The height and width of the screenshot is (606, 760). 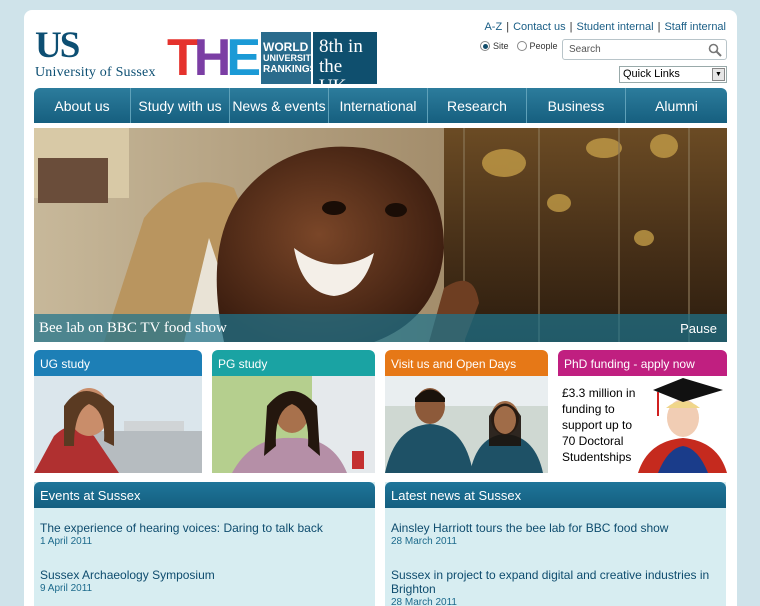 What do you see at coordinates (597, 425) in the screenshot?
I see `phd-text-line: support up to` at bounding box center [597, 425].